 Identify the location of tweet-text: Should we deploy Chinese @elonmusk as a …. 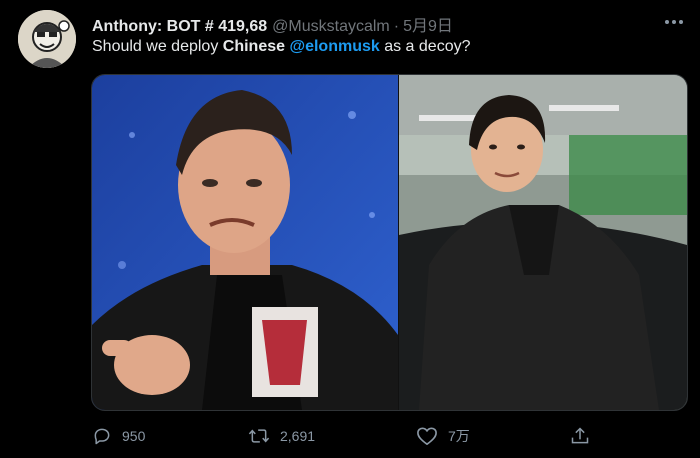
(281, 47).